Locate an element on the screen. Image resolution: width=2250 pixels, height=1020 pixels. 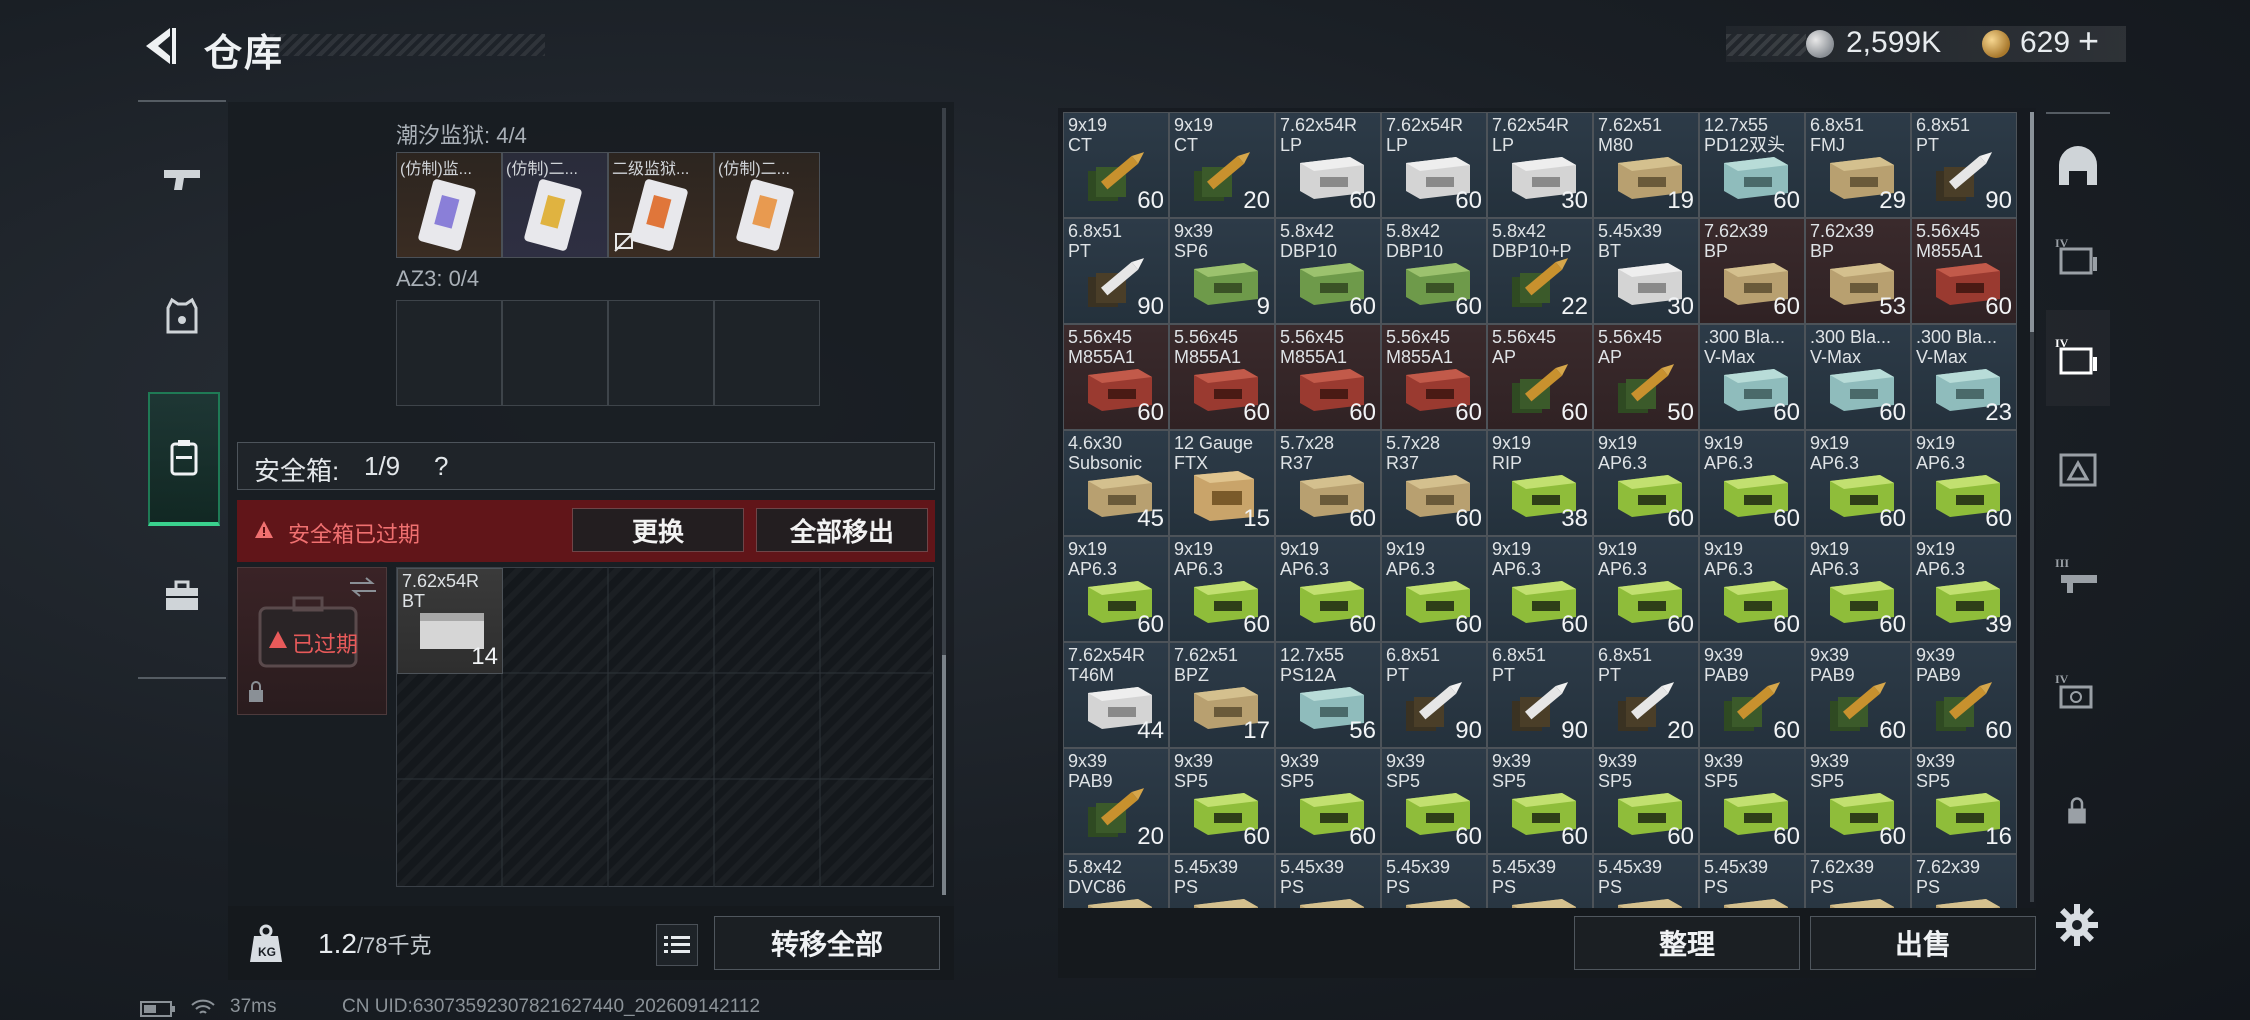
inventory-item: 7.62x39 BP 60 is located at coordinates (1752, 271).